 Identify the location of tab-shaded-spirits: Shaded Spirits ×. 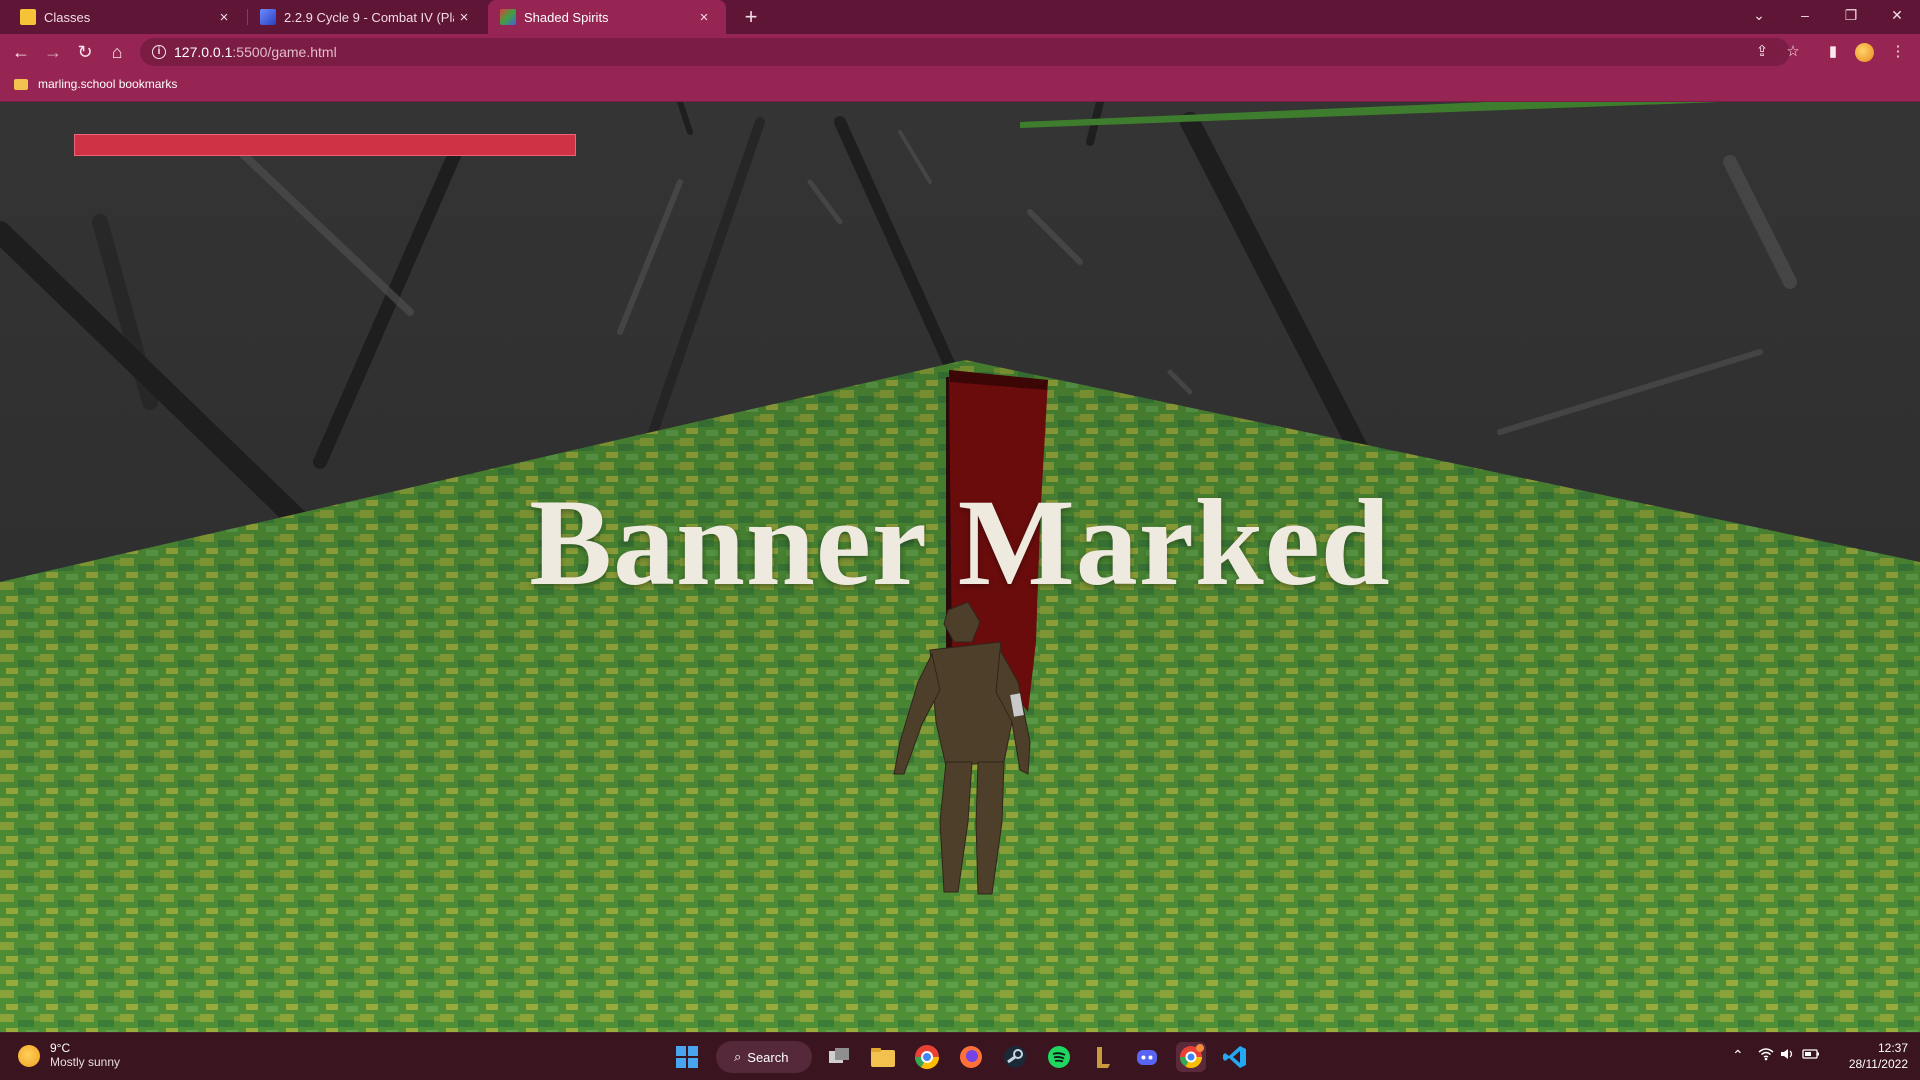
(607, 17).